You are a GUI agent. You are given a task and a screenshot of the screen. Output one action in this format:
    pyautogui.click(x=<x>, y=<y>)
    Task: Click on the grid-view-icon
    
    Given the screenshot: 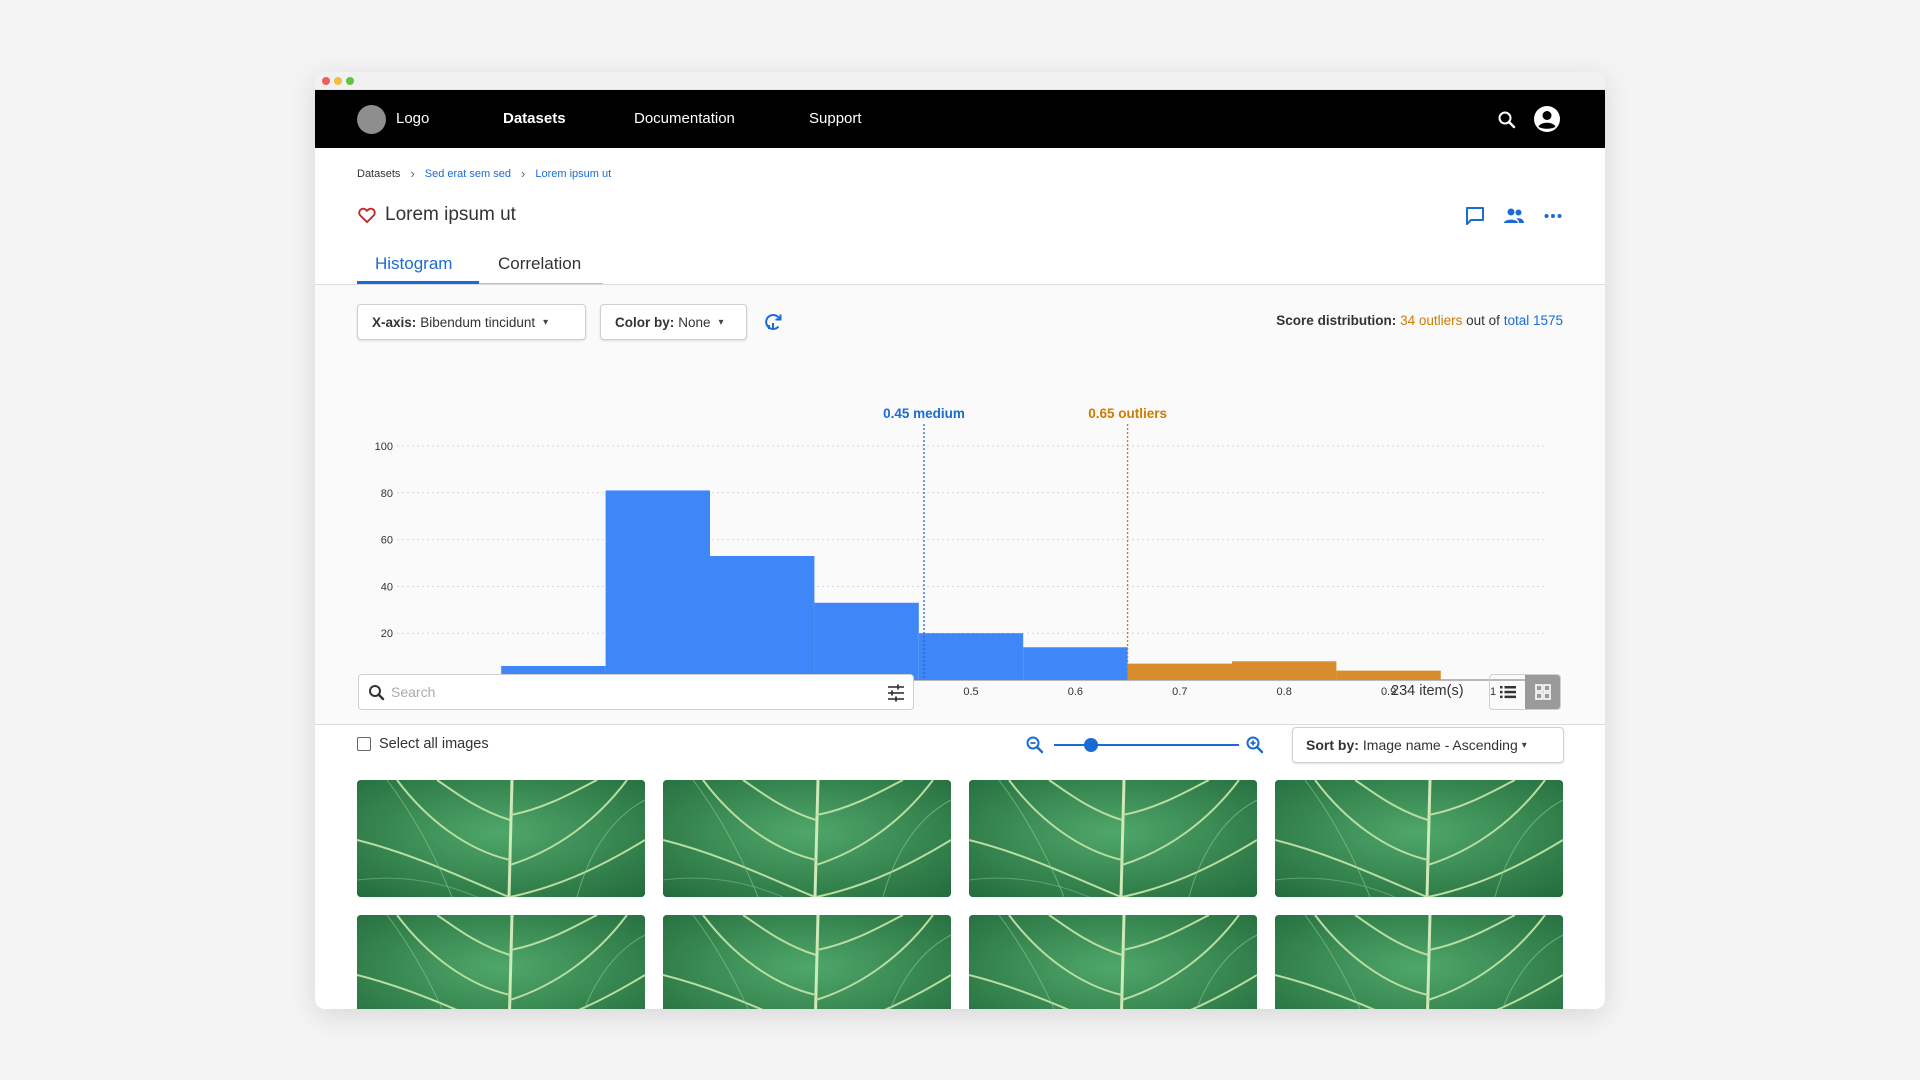 What is the action you would take?
    pyautogui.click(x=1542, y=692)
    